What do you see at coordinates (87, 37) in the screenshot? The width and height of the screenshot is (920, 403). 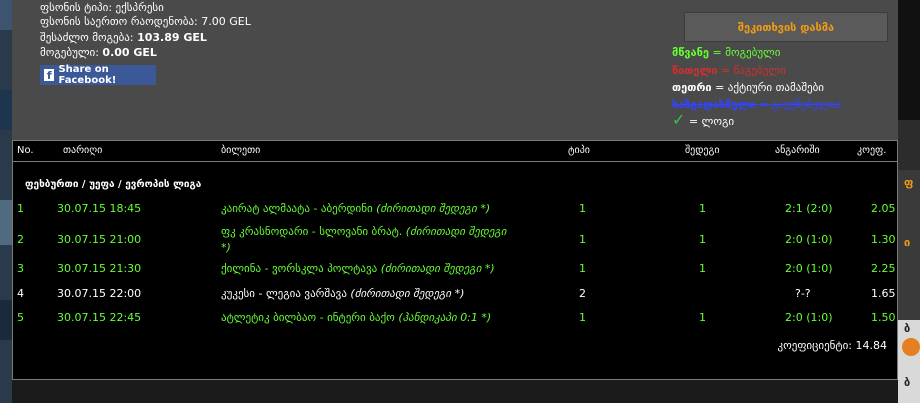 I see `possible-win-label: შესაძლო მოგება:` at bounding box center [87, 37].